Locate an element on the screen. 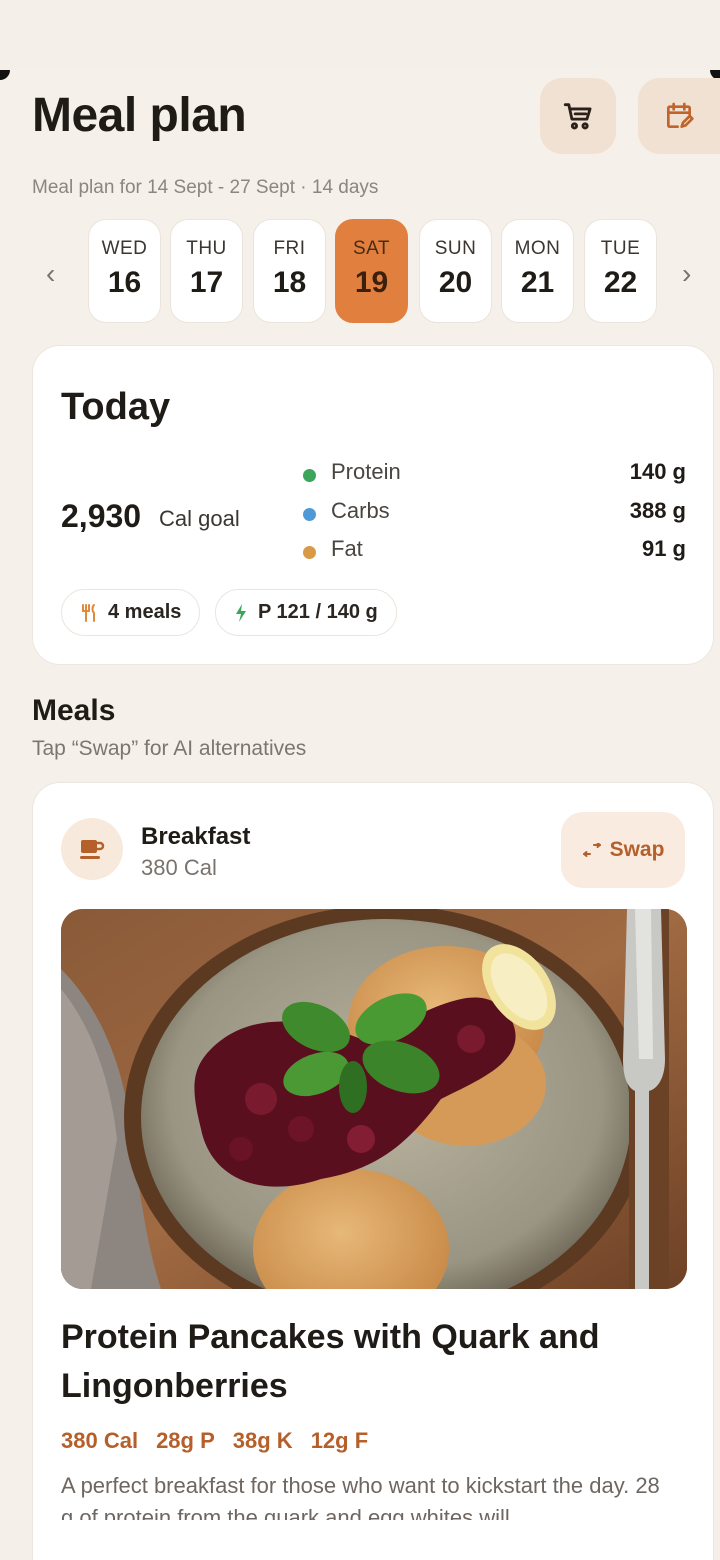 The height and width of the screenshot is (1560, 720). day-number: 22 is located at coordinates (620, 282).